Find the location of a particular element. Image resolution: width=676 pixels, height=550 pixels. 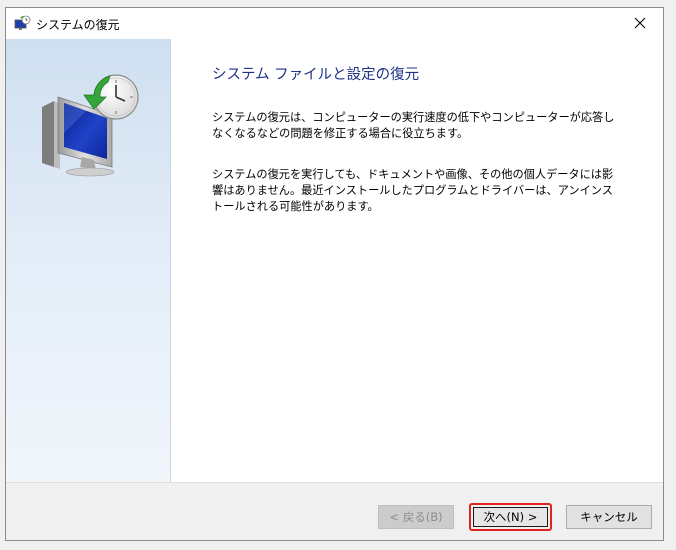

close-icon is located at coordinates (640, 23).